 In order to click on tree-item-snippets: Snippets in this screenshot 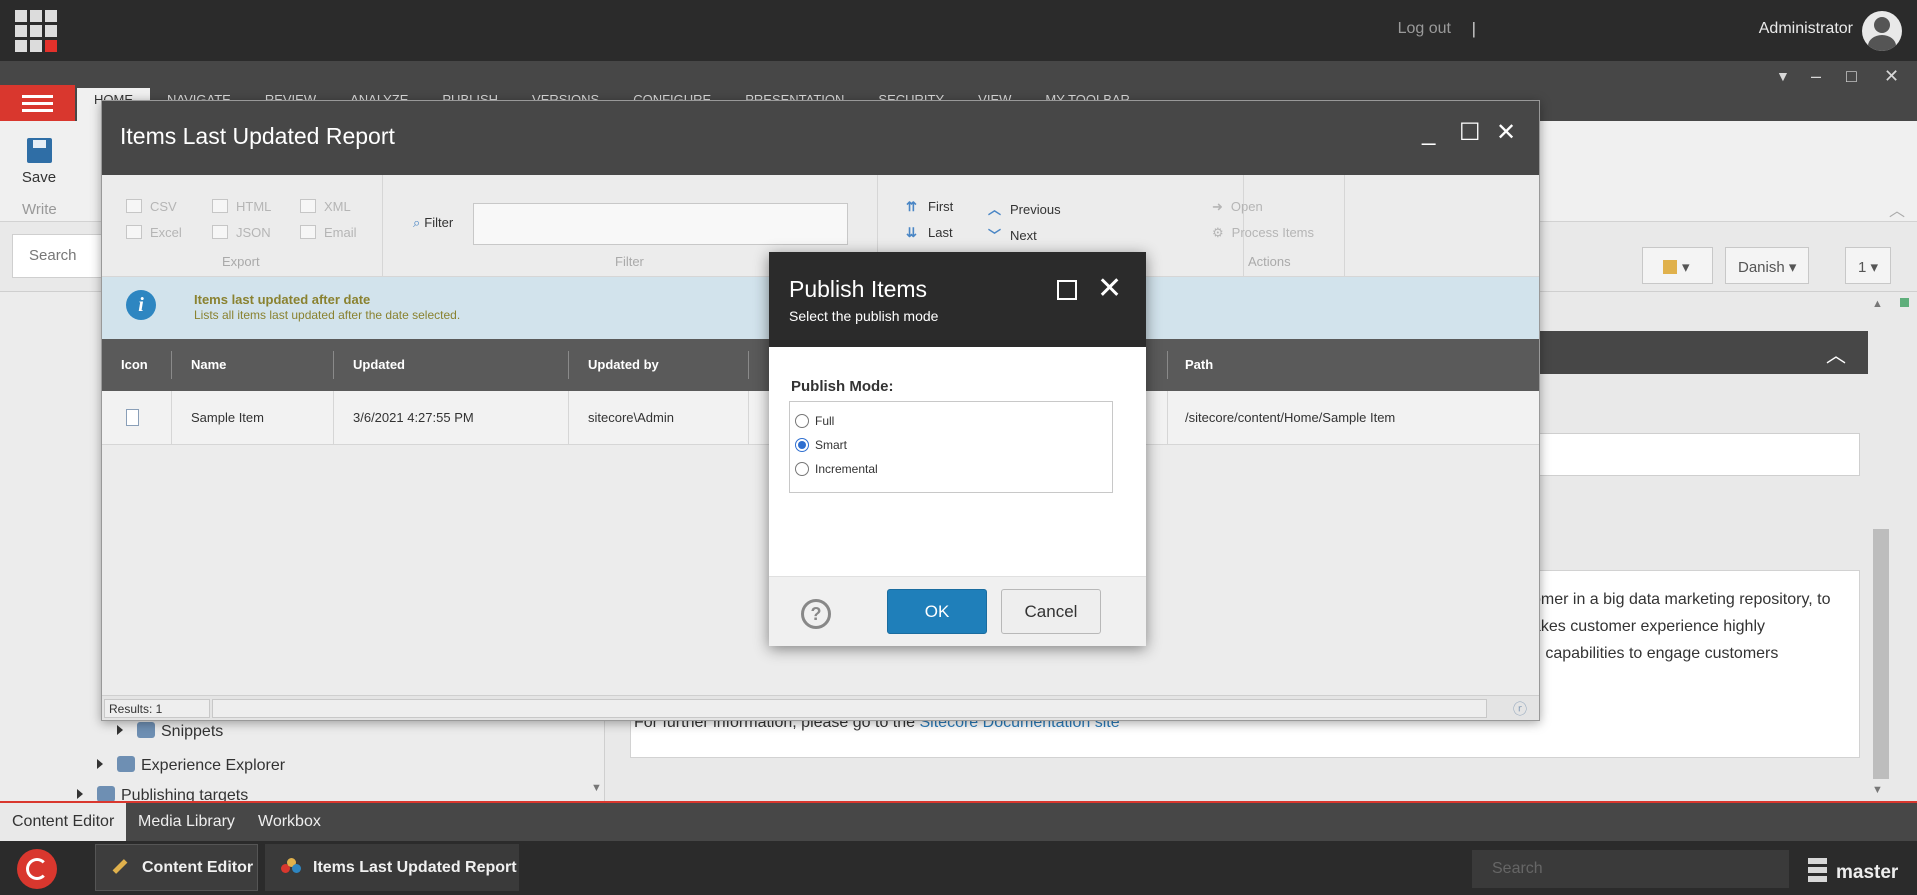, I will do `click(170, 731)`.